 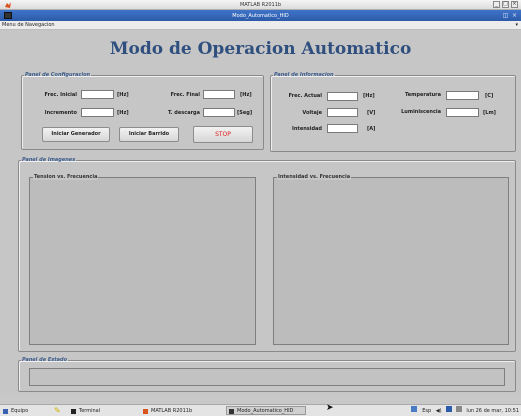 What do you see at coordinates (505, 4) in the screenshot?
I see `maximize-button: □` at bounding box center [505, 4].